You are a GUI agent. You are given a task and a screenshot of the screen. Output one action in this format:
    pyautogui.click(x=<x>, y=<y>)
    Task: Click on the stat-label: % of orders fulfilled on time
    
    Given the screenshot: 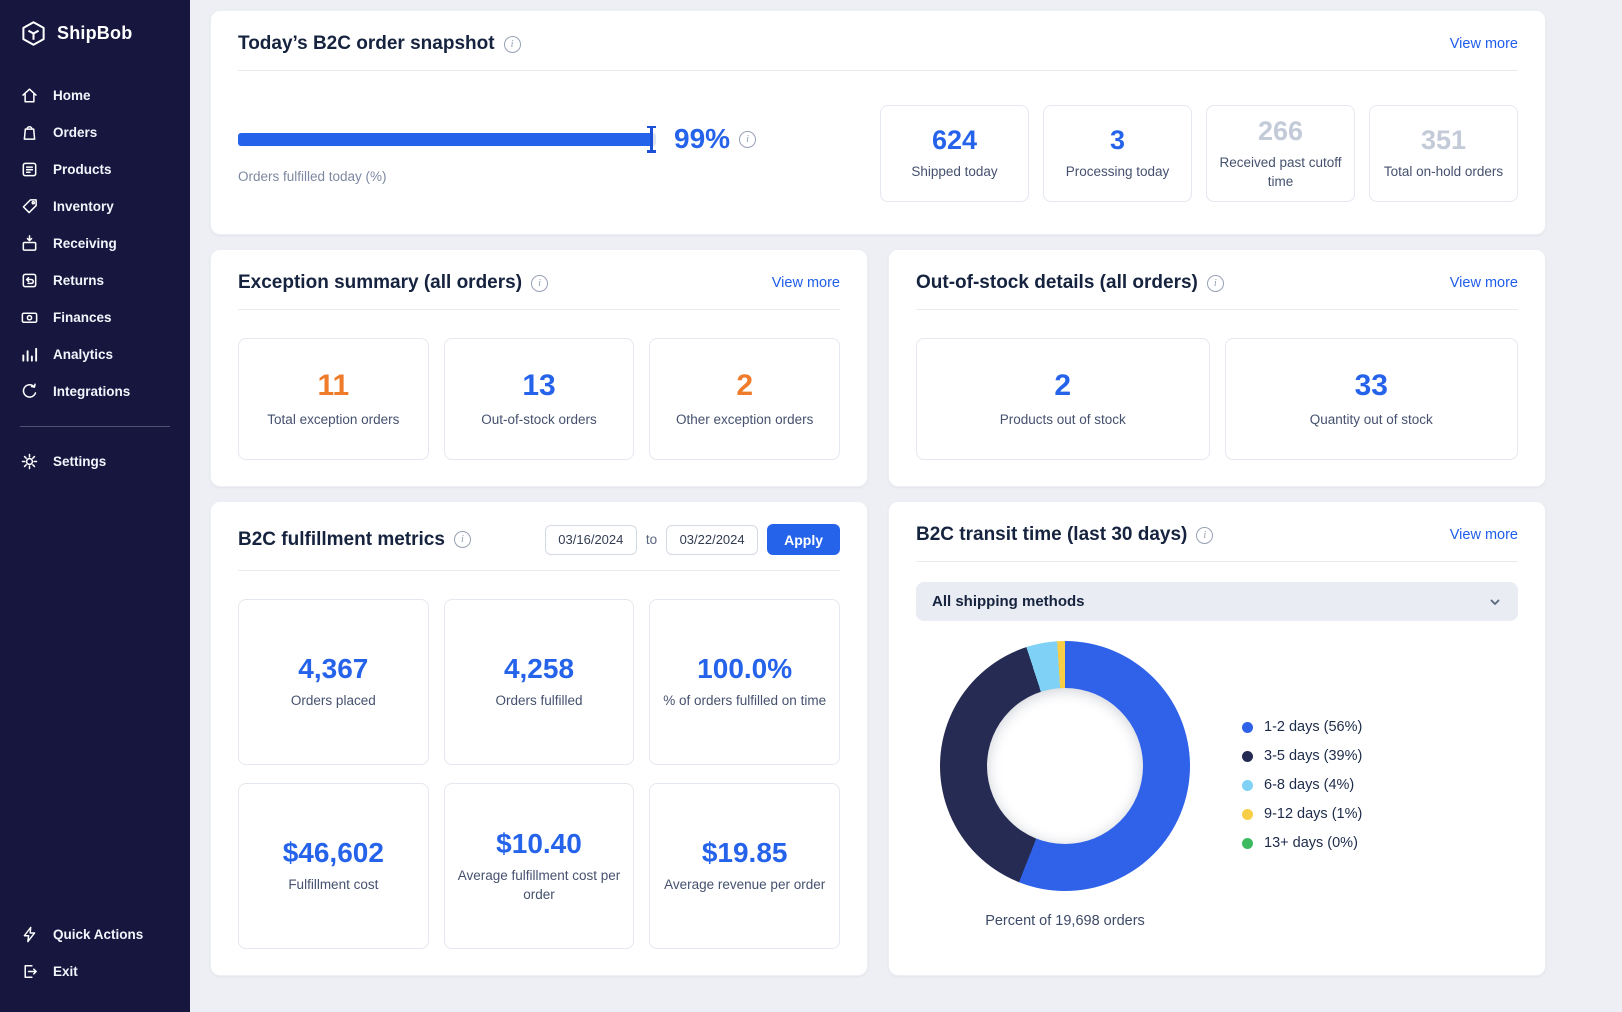 What is the action you would take?
    pyautogui.click(x=745, y=701)
    